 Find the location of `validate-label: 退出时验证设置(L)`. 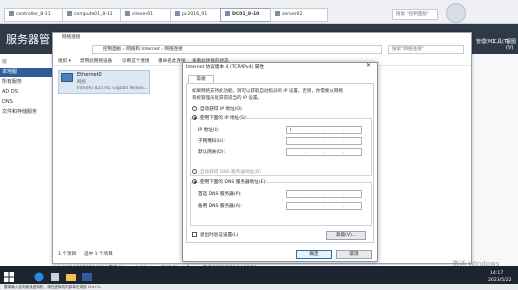

validate-label: 退出时验证设置(L) is located at coordinates (219, 235).